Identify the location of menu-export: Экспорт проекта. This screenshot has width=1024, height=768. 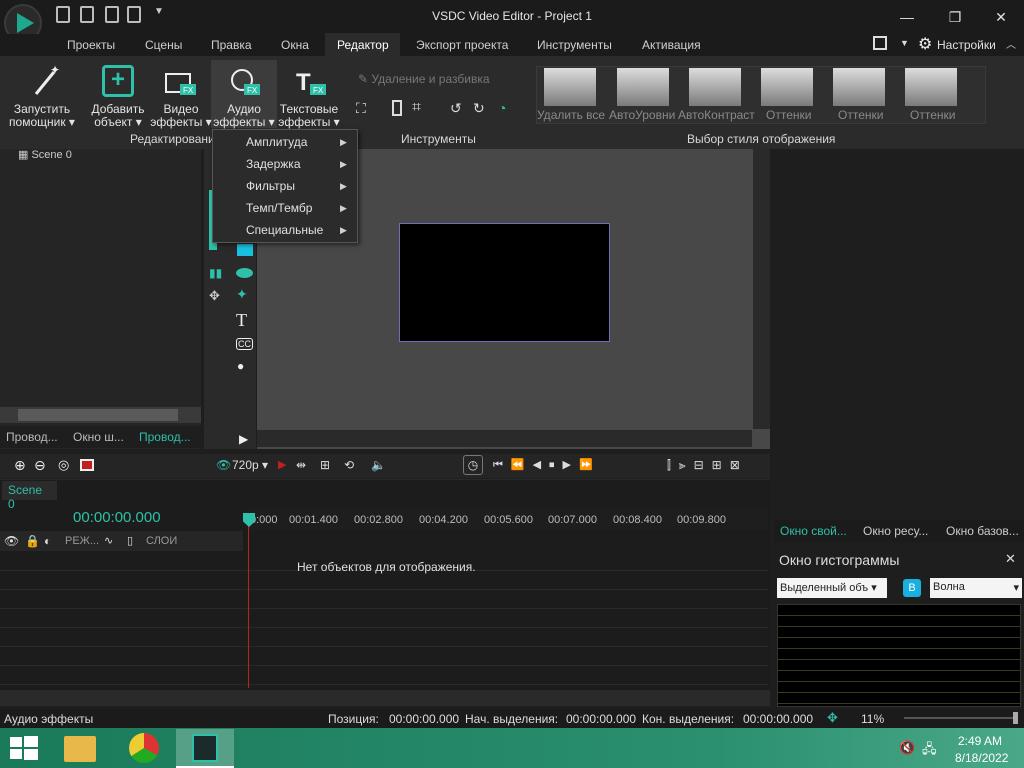
(462, 45).